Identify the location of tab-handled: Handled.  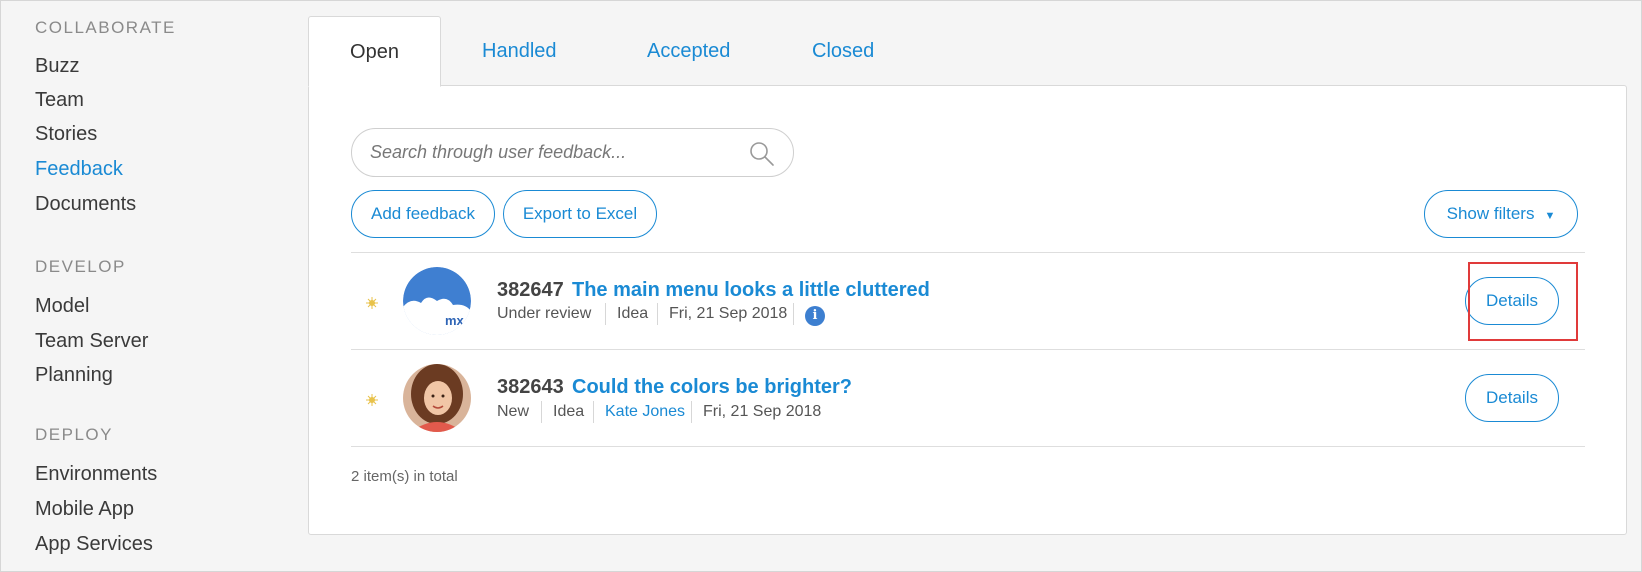
(519, 51).